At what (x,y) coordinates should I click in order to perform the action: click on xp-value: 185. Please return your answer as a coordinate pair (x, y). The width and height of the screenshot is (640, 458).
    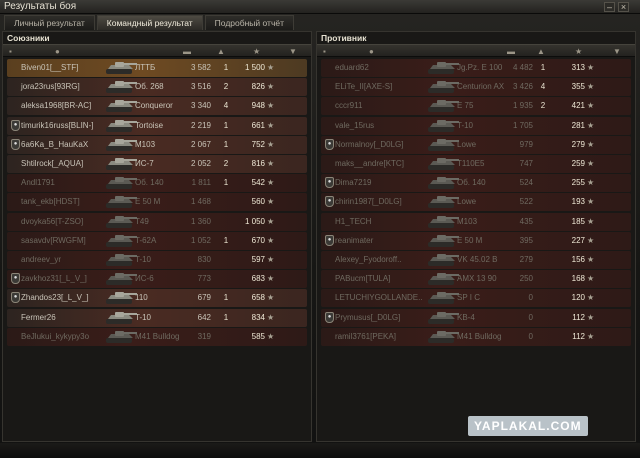
    Looking at the image, I should click on (578, 221).